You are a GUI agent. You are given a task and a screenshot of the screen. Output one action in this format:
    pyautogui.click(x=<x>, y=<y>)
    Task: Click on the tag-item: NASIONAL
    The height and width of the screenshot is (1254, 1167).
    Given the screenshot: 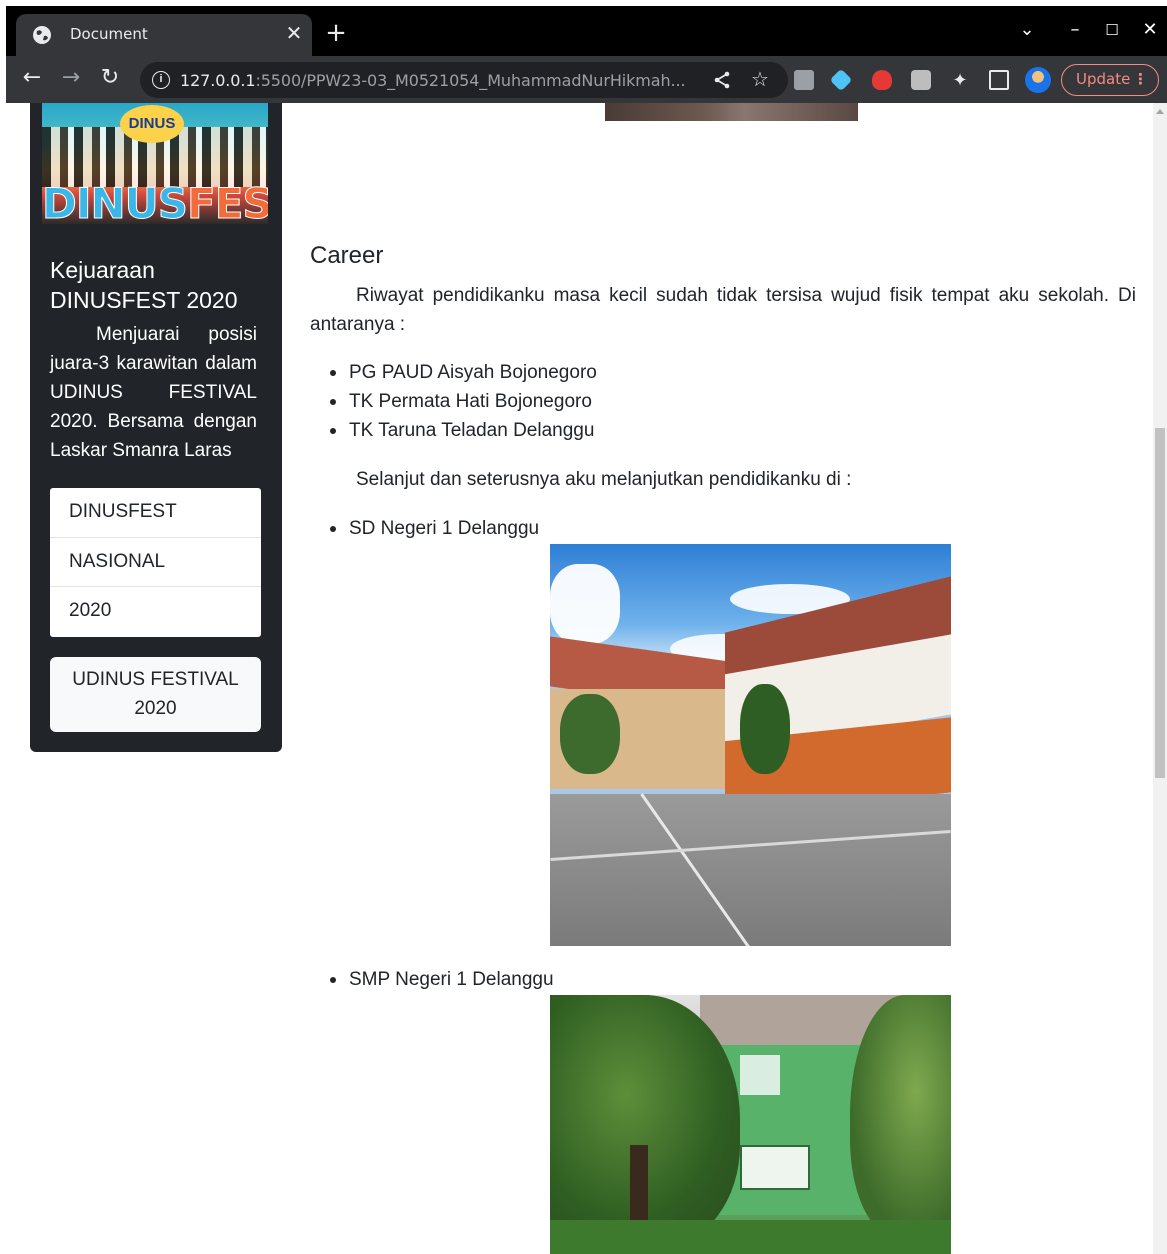 What is the action you would take?
    pyautogui.click(x=155, y=562)
    